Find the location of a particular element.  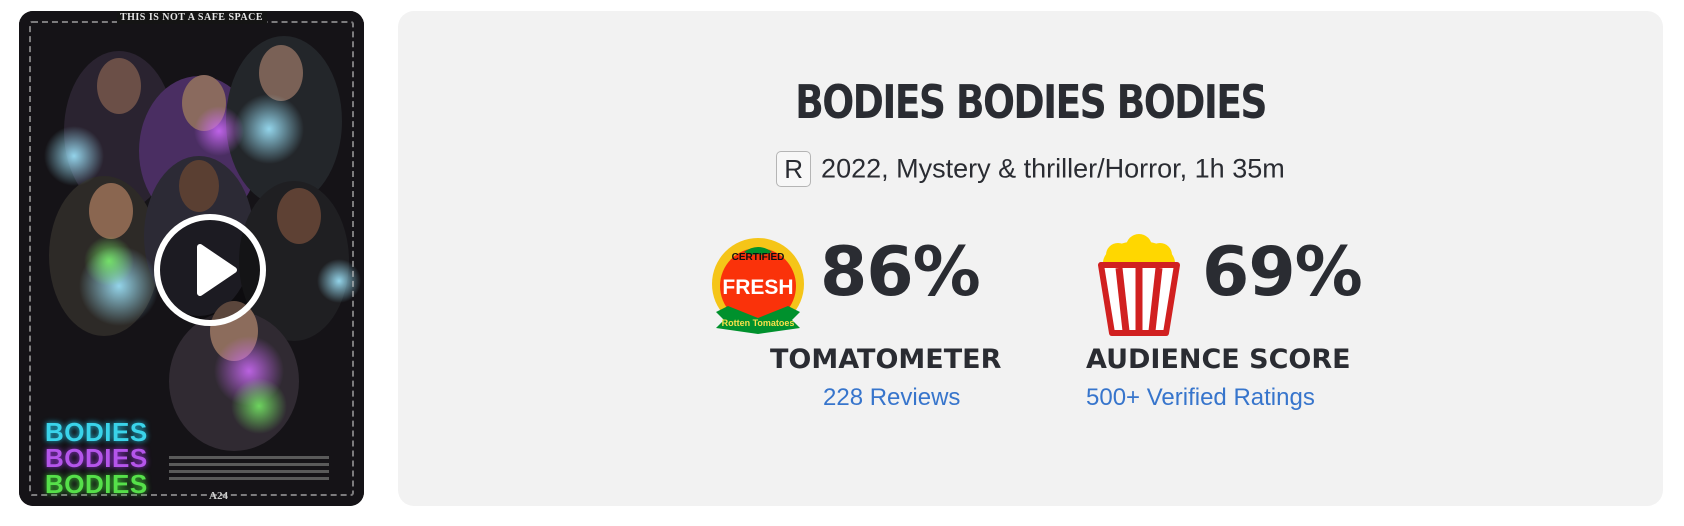

play-trailer-button is located at coordinates (210, 270).